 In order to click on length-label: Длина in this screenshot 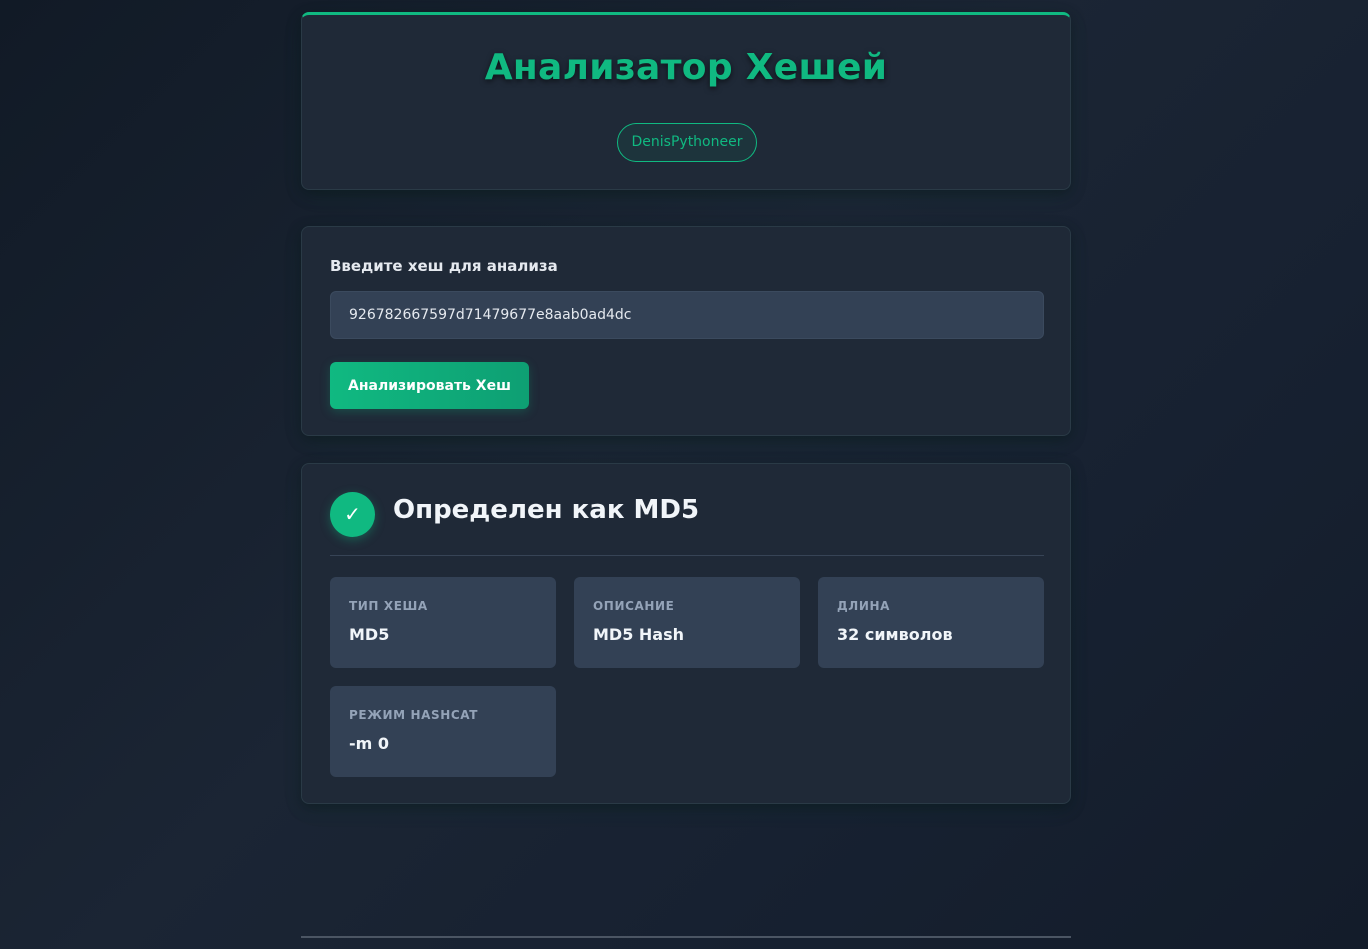, I will do `click(864, 606)`.